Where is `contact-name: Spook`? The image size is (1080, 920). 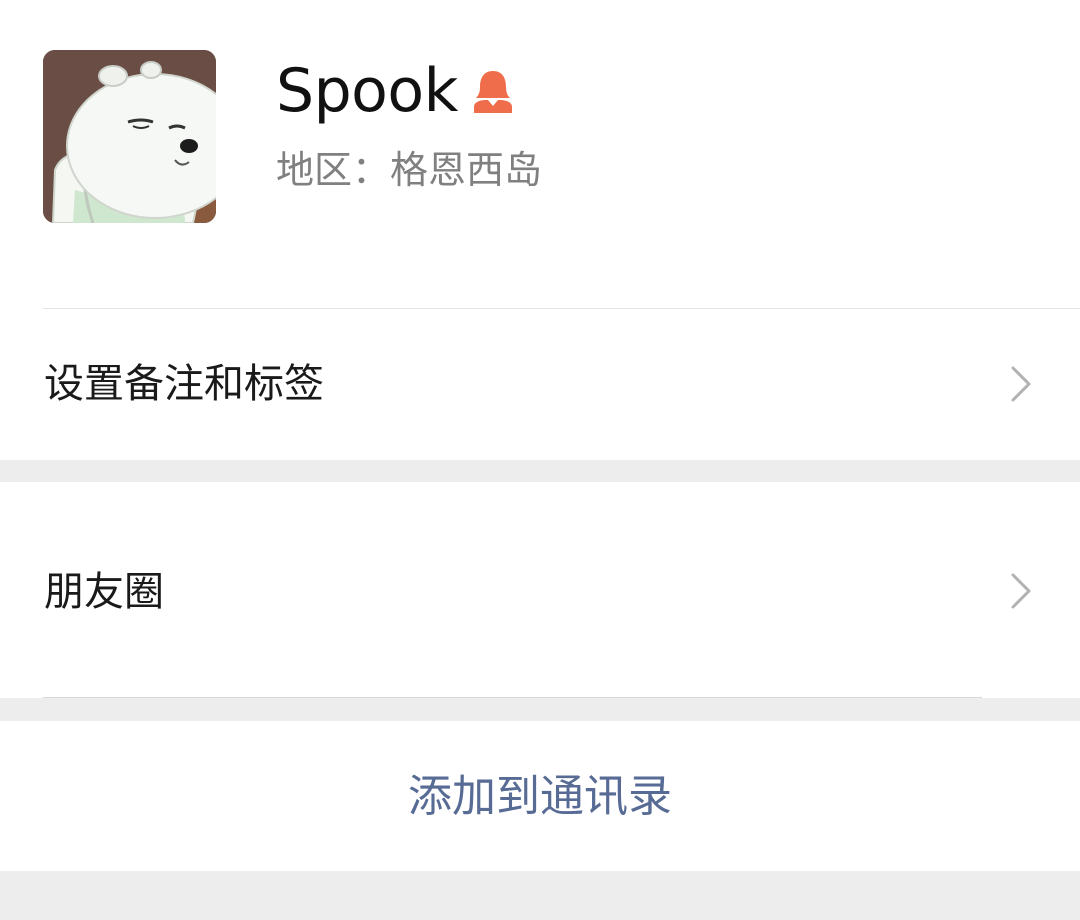 contact-name: Spook is located at coordinates (367, 91).